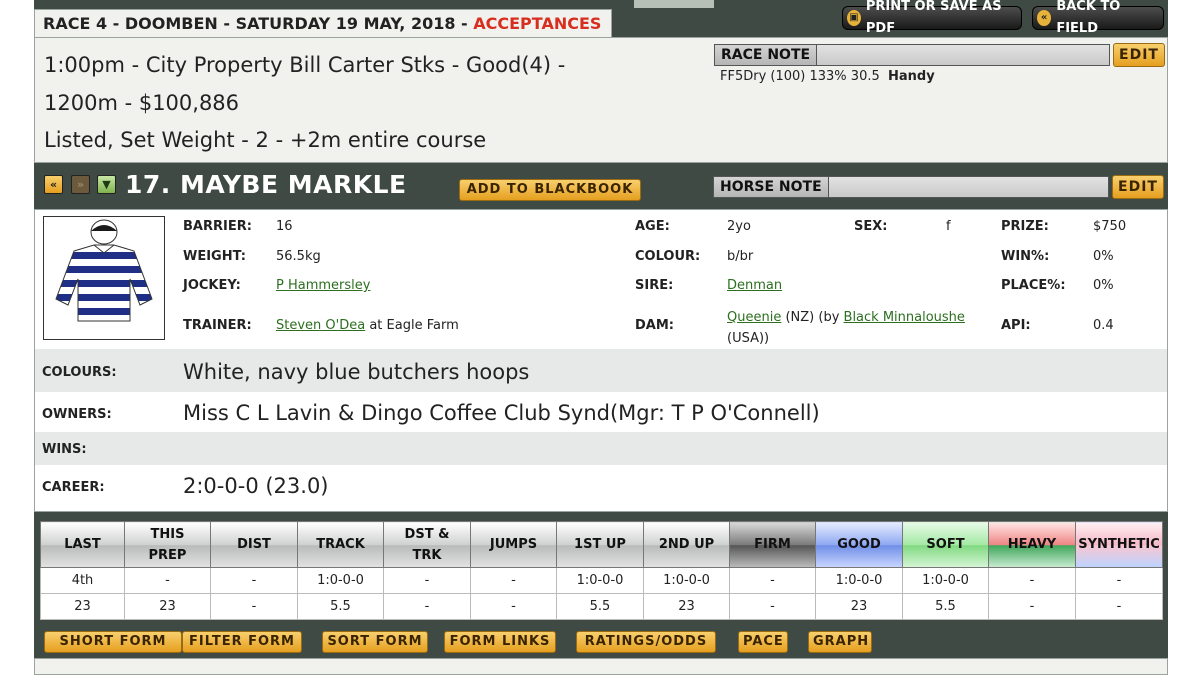  Describe the element at coordinates (911, 76) in the screenshot. I see `race-note-bold: Handy` at that location.